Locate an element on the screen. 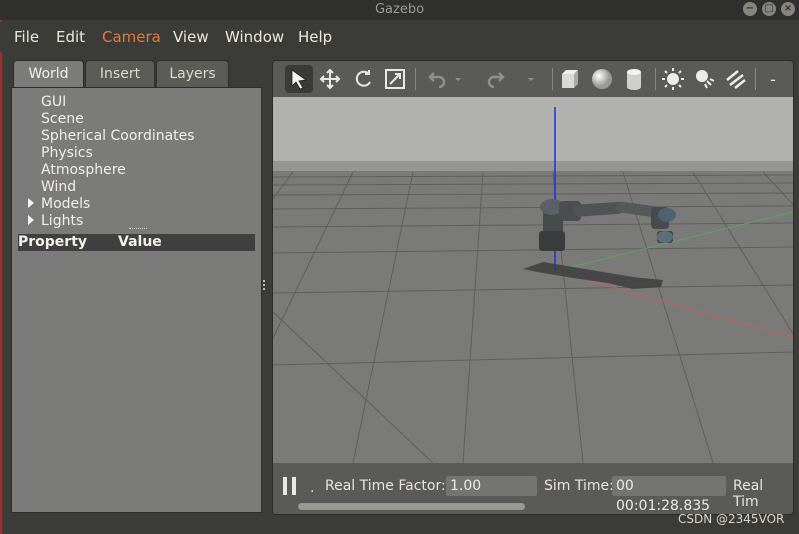 Image resolution: width=799 pixels, height=534 pixels. sphere-icon is located at coordinates (602, 79).